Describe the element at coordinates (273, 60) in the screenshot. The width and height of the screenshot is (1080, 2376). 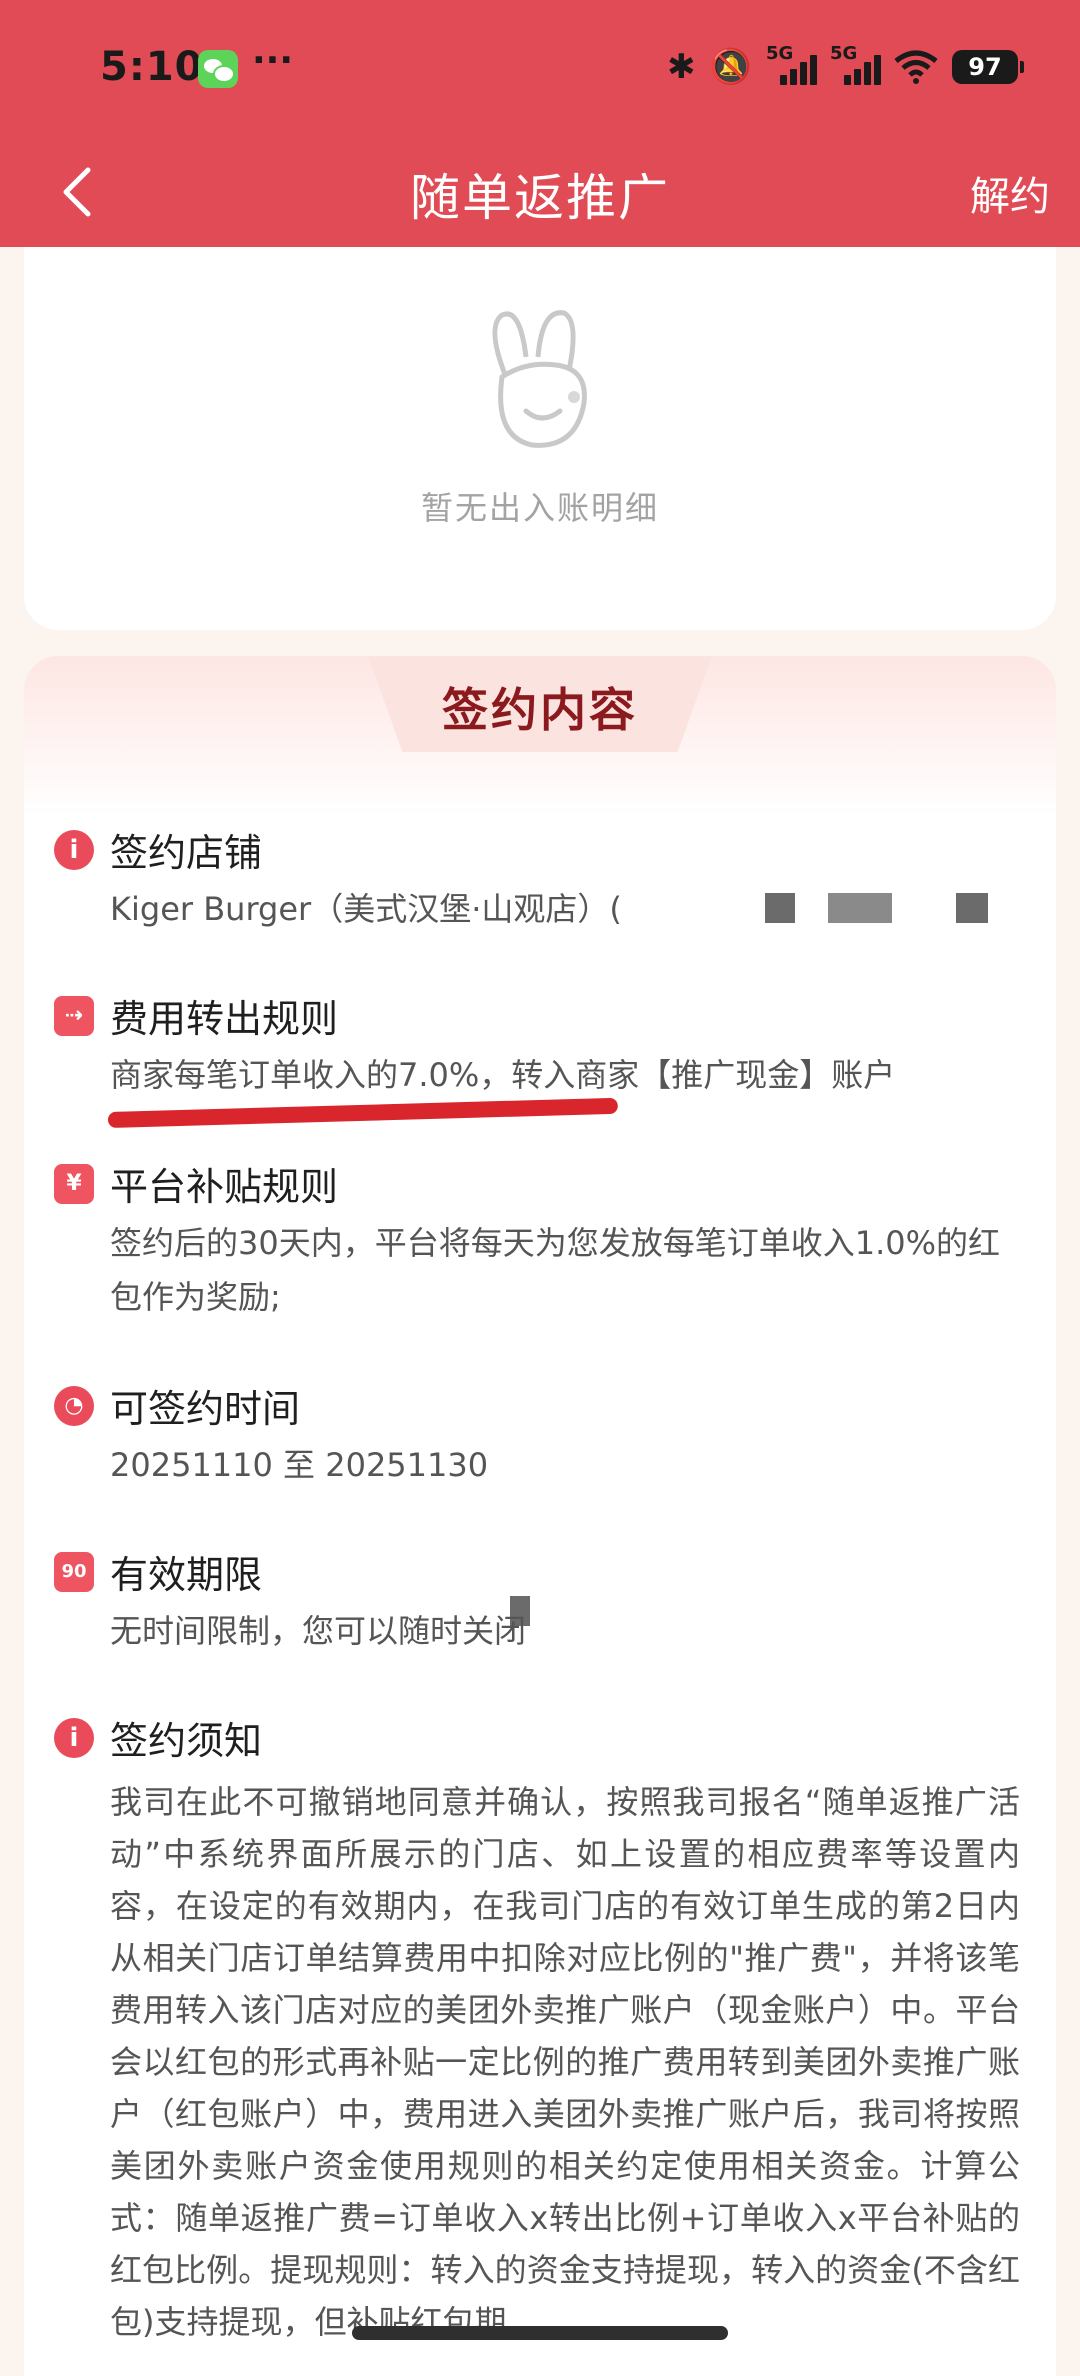
I see `more-notifications-icon: ···` at that location.